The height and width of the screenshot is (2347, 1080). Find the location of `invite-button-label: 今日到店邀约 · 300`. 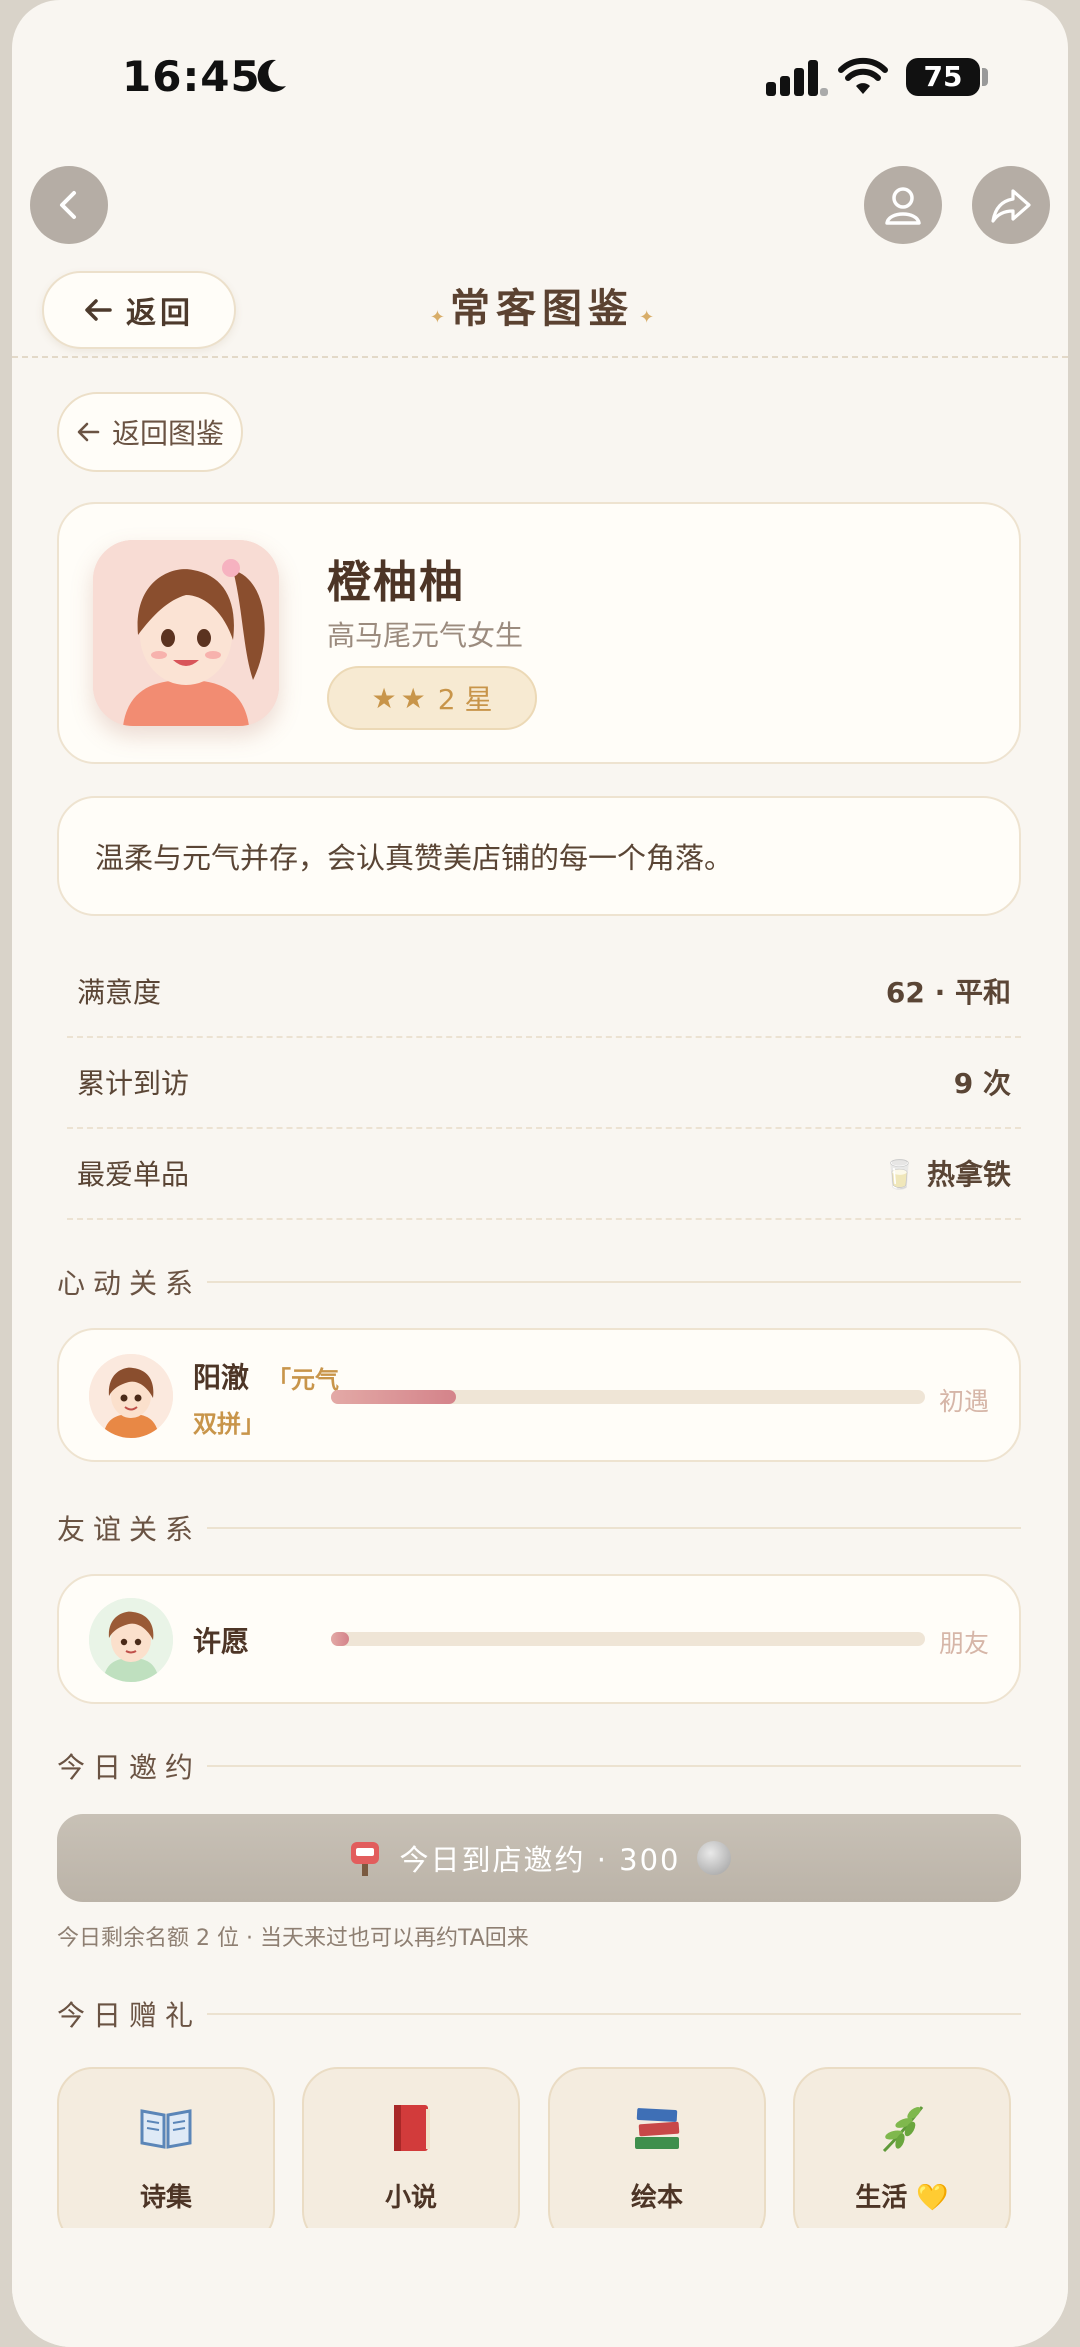

invite-button-label: 今日到店邀约 · 300 is located at coordinates (540, 1860).